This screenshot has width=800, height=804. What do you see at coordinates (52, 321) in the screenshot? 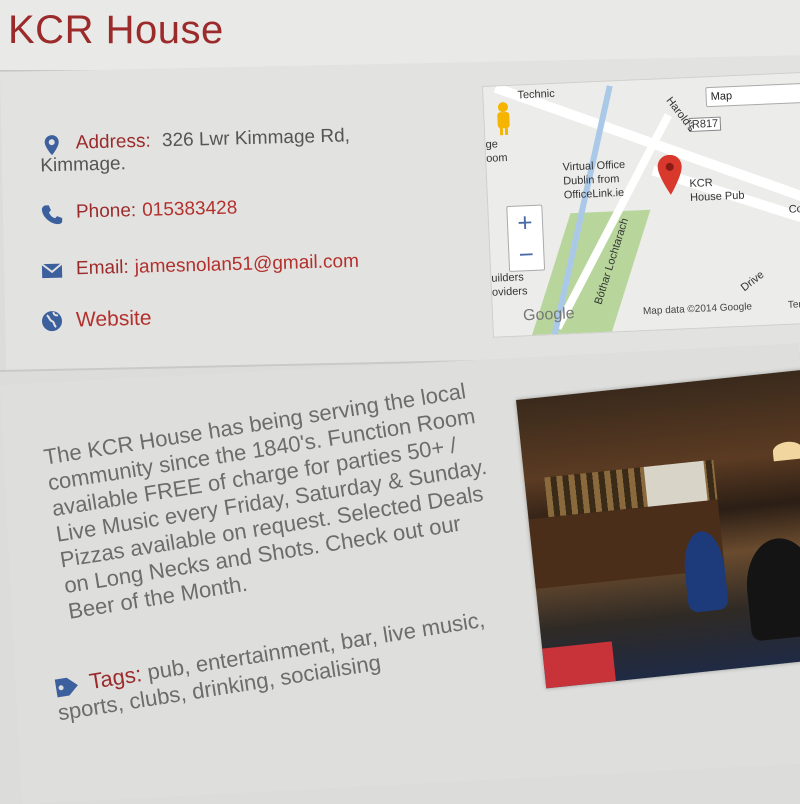
I see `globe-icon` at bounding box center [52, 321].